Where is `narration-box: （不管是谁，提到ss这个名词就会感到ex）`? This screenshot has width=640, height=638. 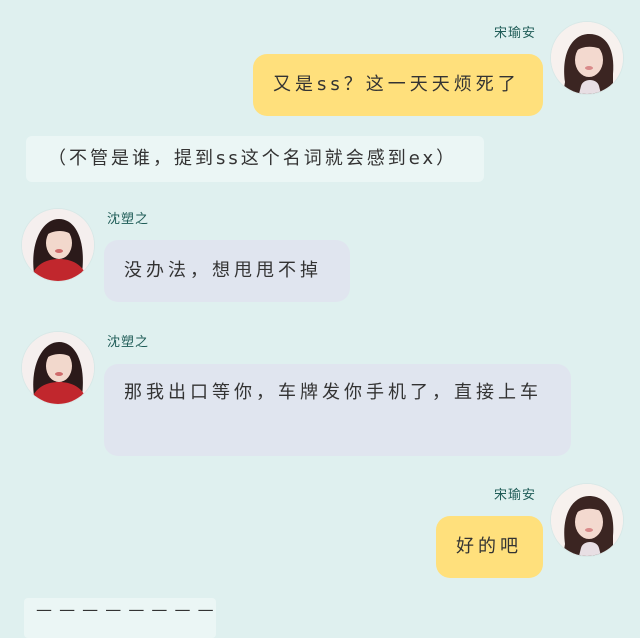 narration-box: （不管是谁，提到ss这个名词就会感到ex） is located at coordinates (255, 159).